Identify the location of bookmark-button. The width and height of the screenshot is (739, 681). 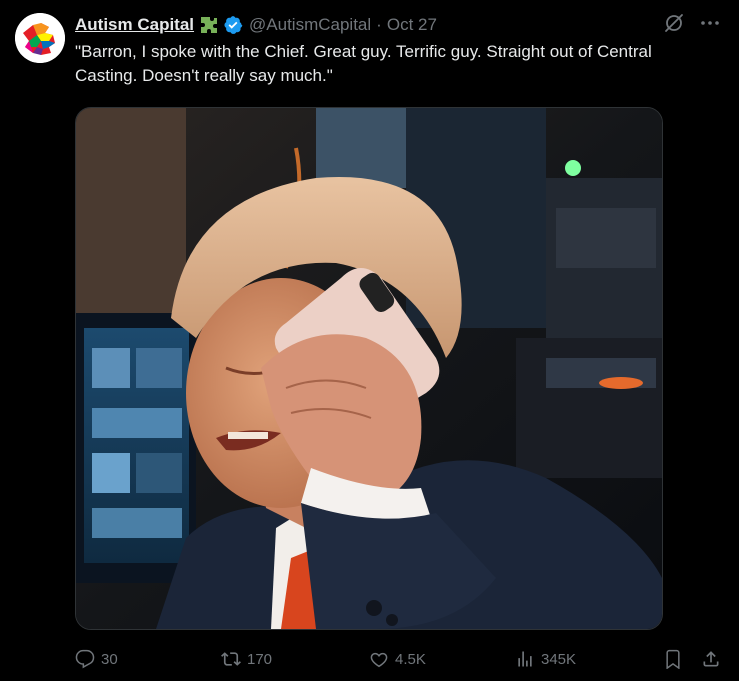
(673, 659).